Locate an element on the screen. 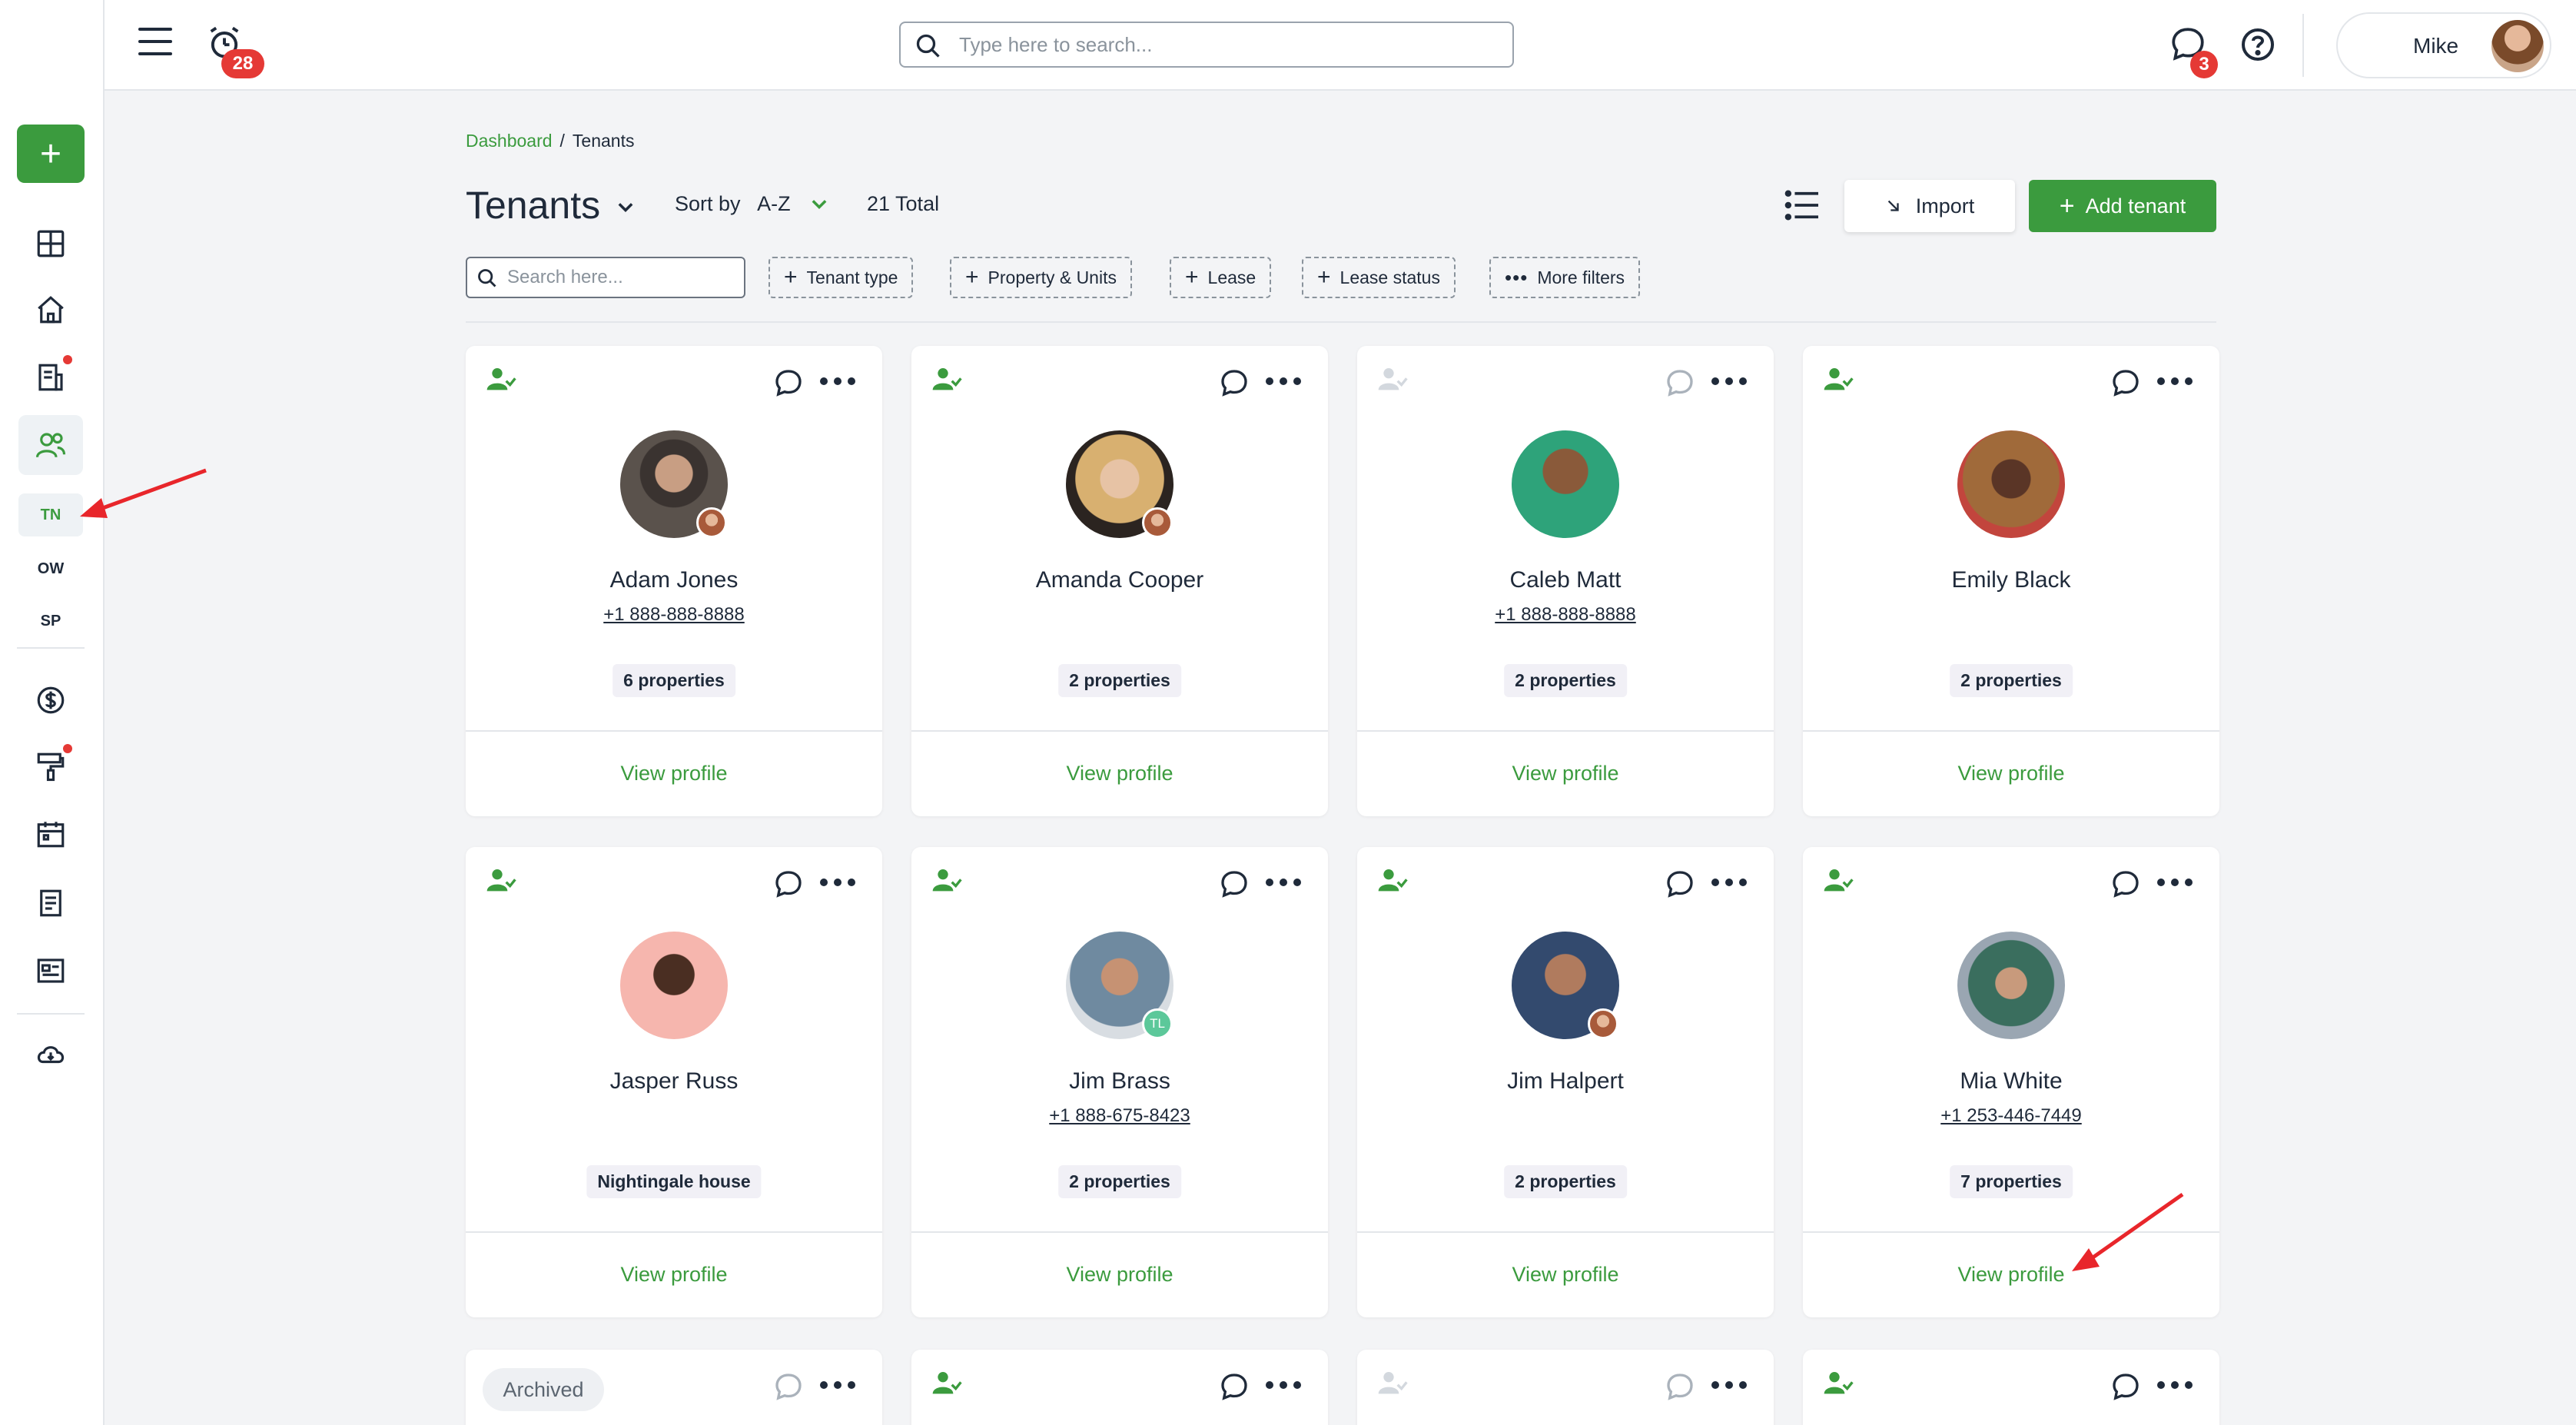 The height and width of the screenshot is (1425, 2576). page-title: Tenants is located at coordinates (533, 206).